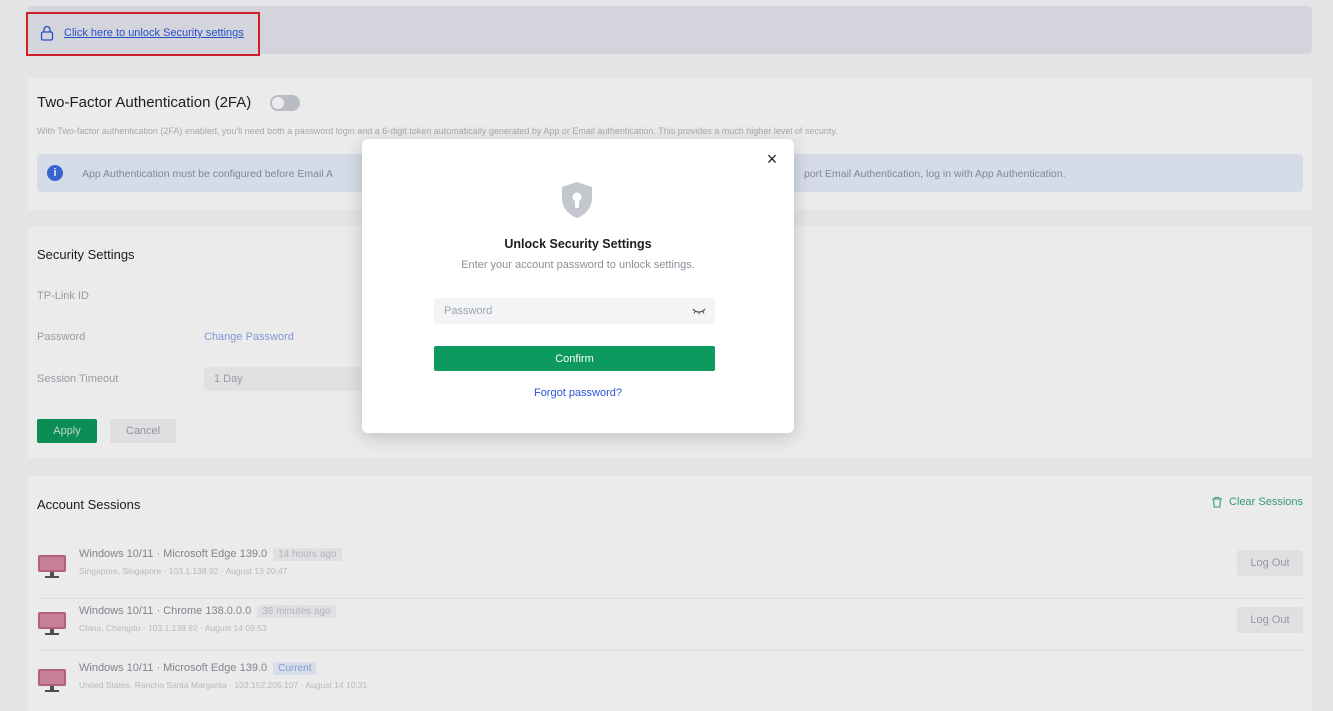 The image size is (1333, 711). What do you see at coordinates (578, 244) in the screenshot?
I see `modal-title: Unlock Security Settings` at bounding box center [578, 244].